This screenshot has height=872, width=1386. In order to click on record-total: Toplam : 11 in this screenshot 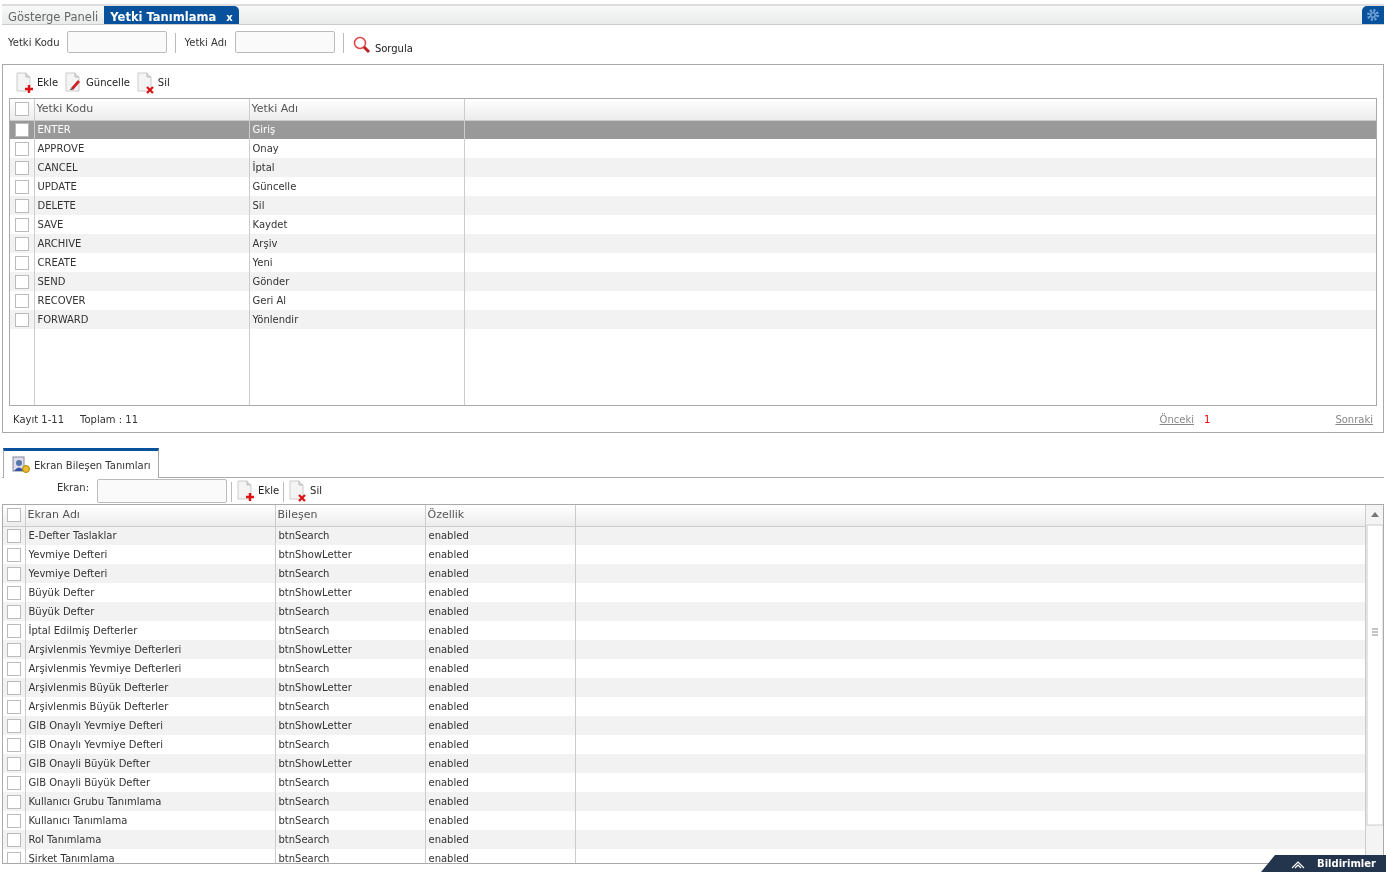, I will do `click(109, 420)`.